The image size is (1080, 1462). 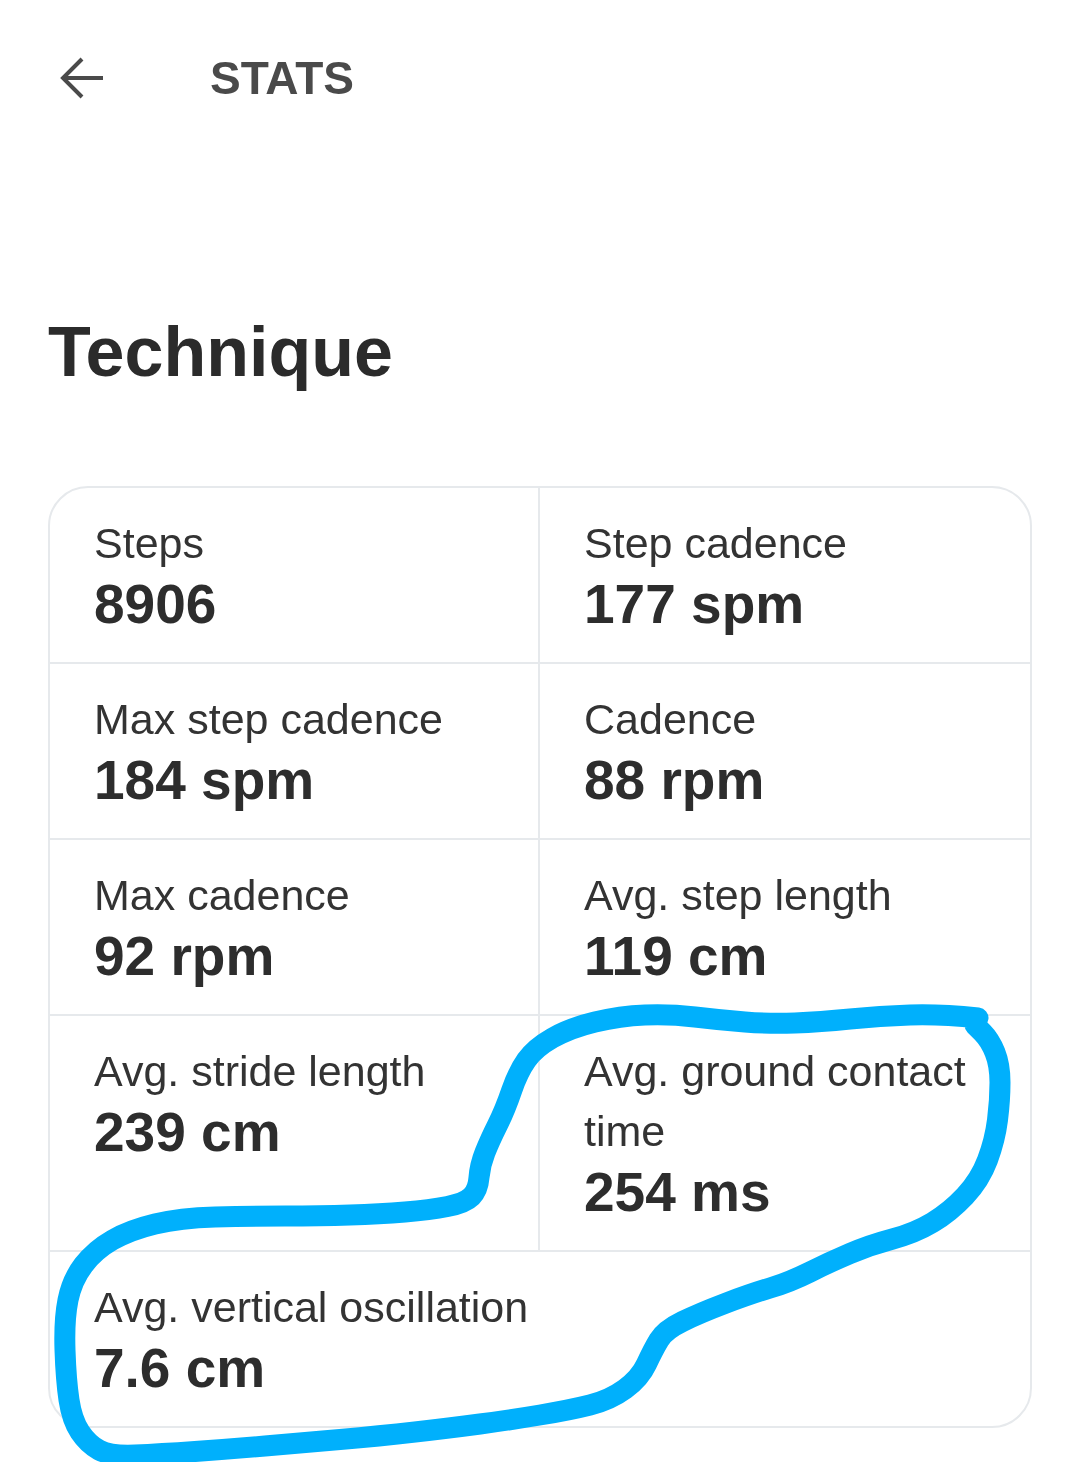 I want to click on stat-value: 239 cm, so click(x=187, y=1132).